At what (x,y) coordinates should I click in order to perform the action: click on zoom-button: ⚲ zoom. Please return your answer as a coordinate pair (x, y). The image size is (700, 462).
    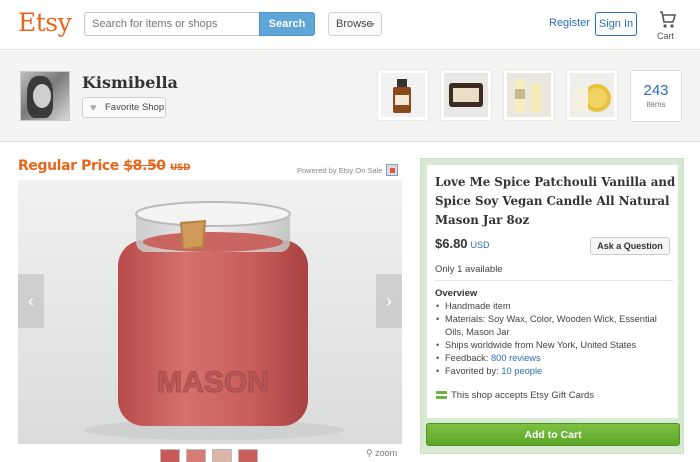
    Looking at the image, I should click on (381, 453).